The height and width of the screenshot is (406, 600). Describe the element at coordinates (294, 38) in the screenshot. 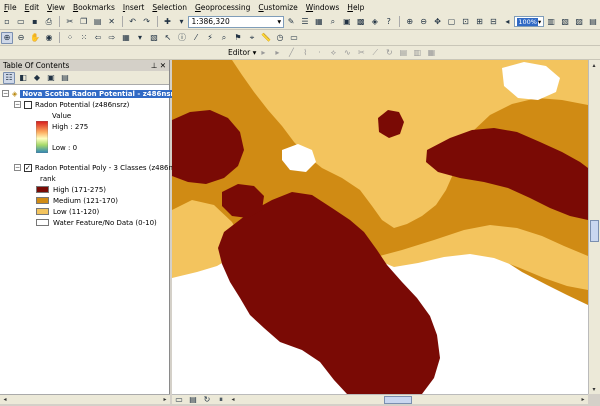

I see `create-viewer-window-icon: ▭` at that location.